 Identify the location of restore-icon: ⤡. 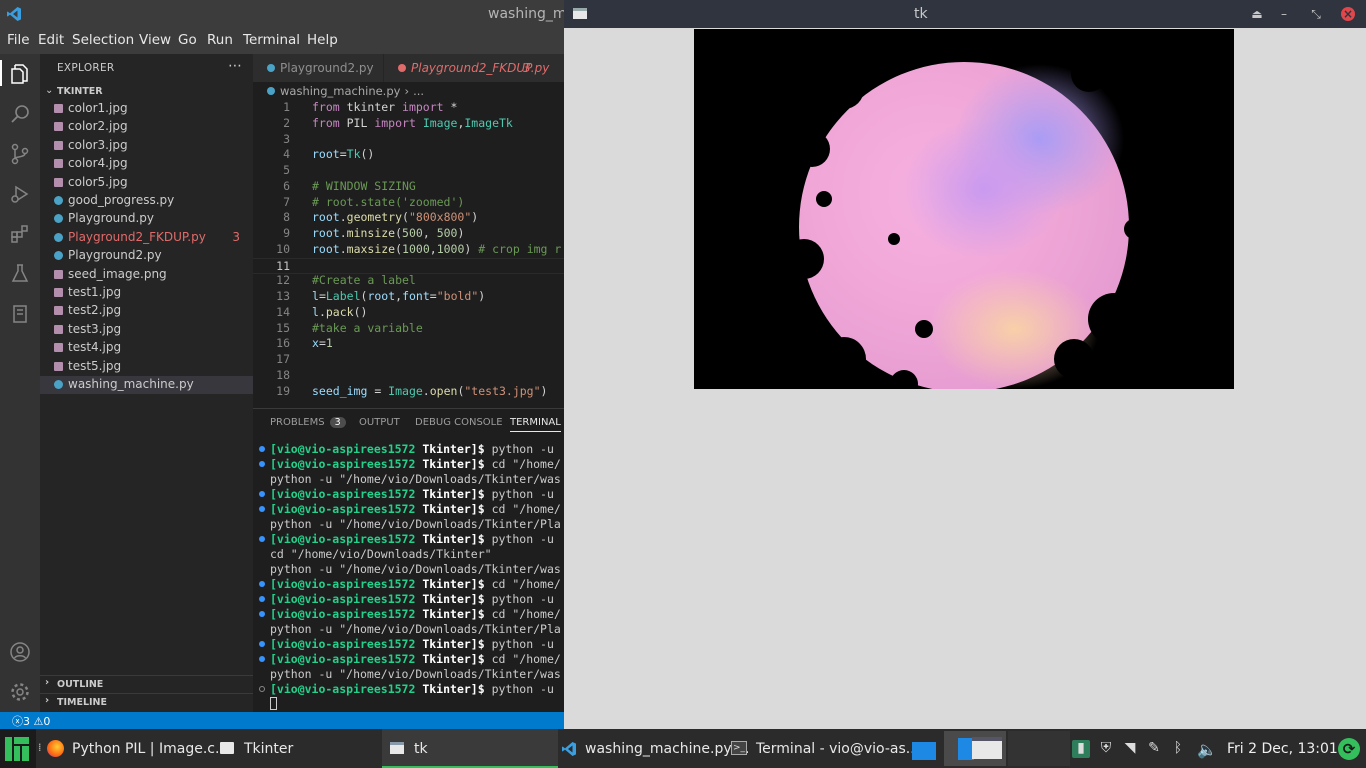
(1316, 14).